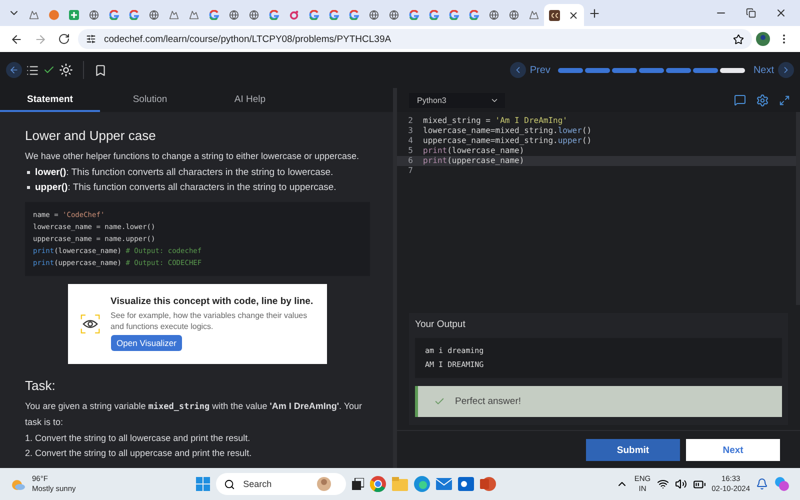 The width and height of the screenshot is (800, 500). I want to click on submit-button: Submit, so click(633, 450).